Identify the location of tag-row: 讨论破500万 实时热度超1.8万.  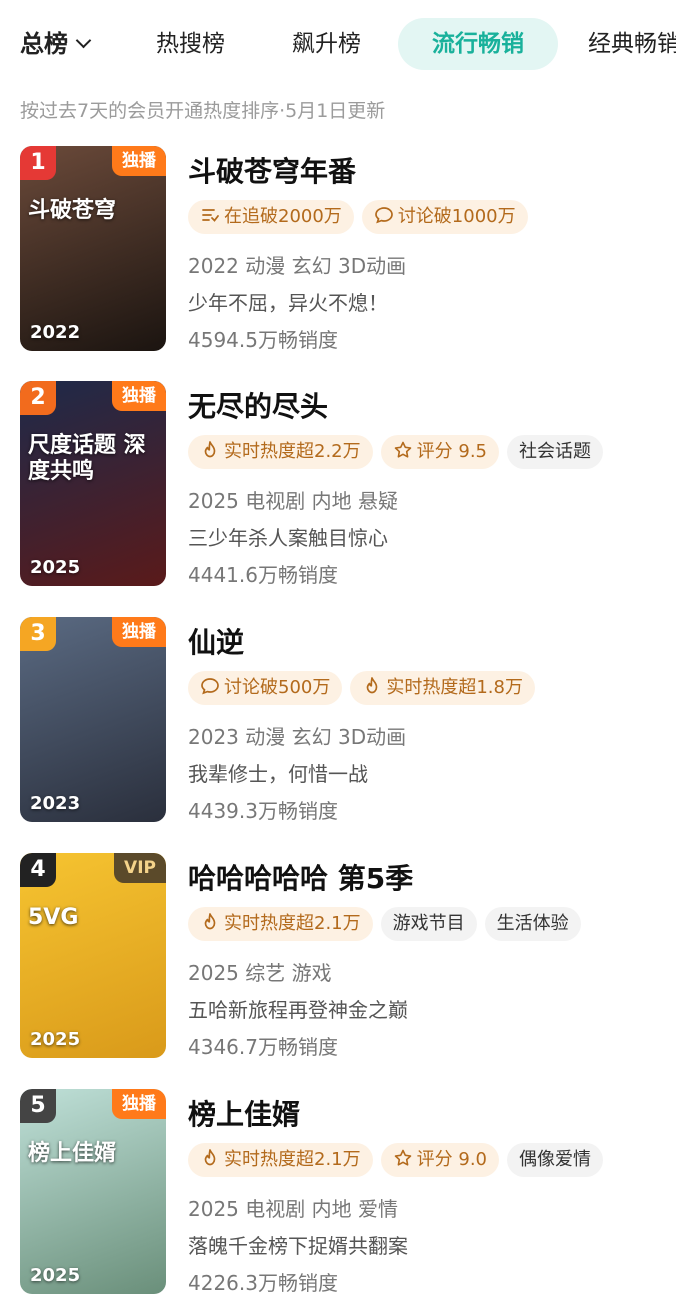
(365, 688).